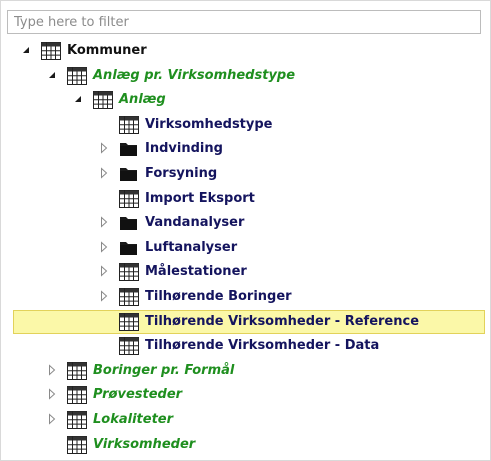 The width and height of the screenshot is (491, 461). Describe the element at coordinates (107, 50) in the screenshot. I see `tree-node-label: Kommuner` at that location.